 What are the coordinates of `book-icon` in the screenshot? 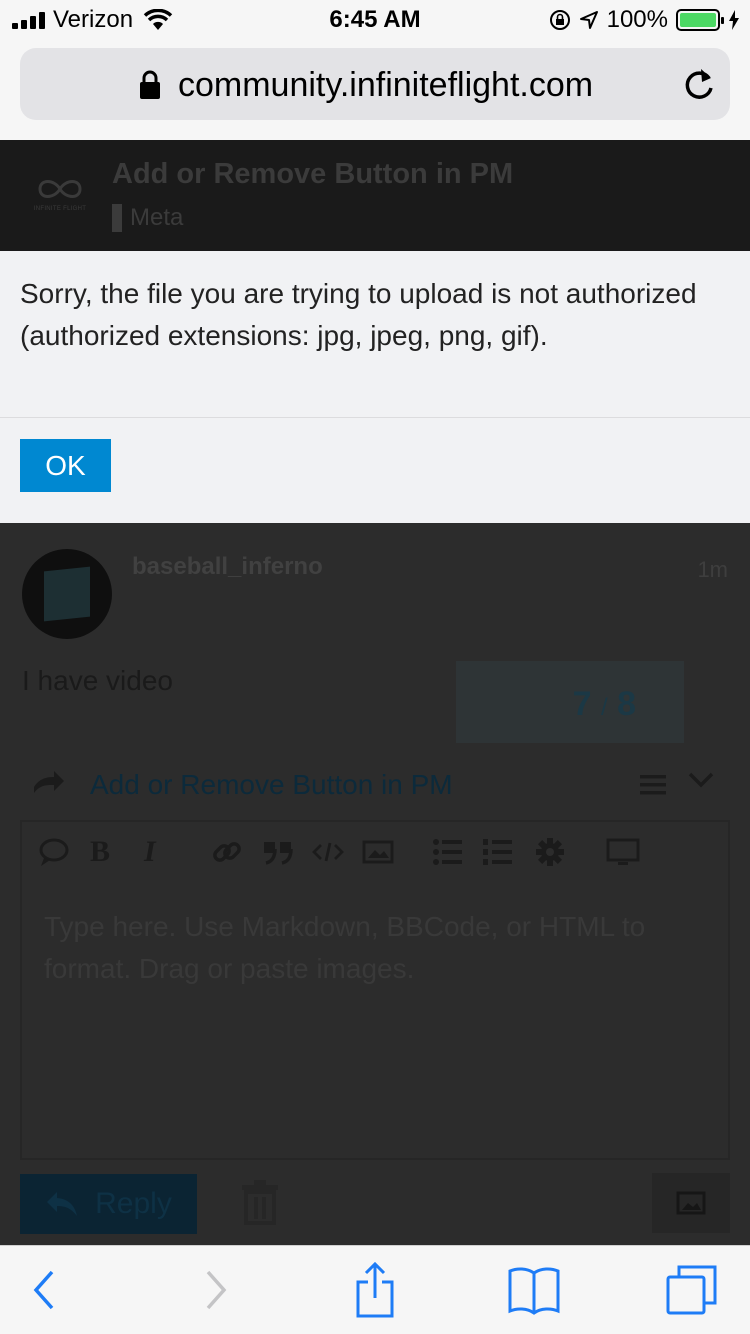 It's located at (534, 1291).